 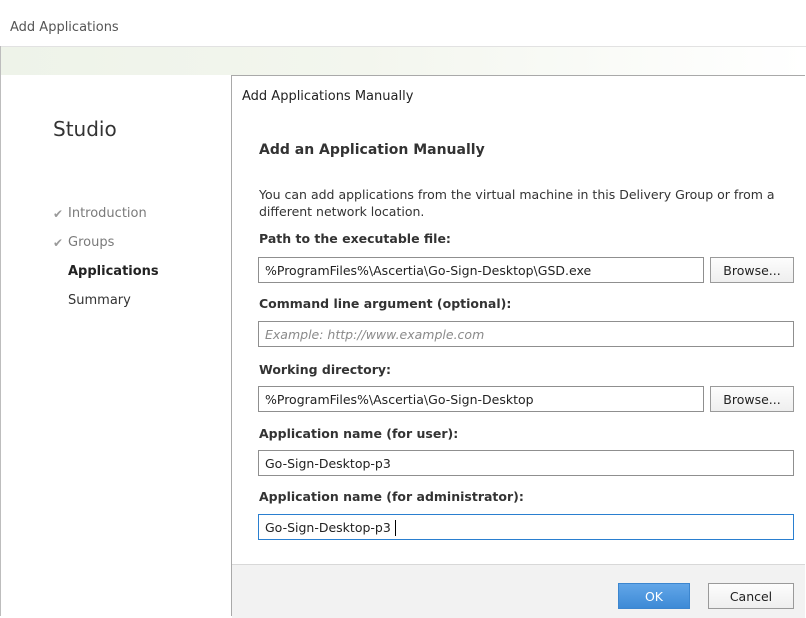 I want to click on text-cursor, so click(x=395, y=528).